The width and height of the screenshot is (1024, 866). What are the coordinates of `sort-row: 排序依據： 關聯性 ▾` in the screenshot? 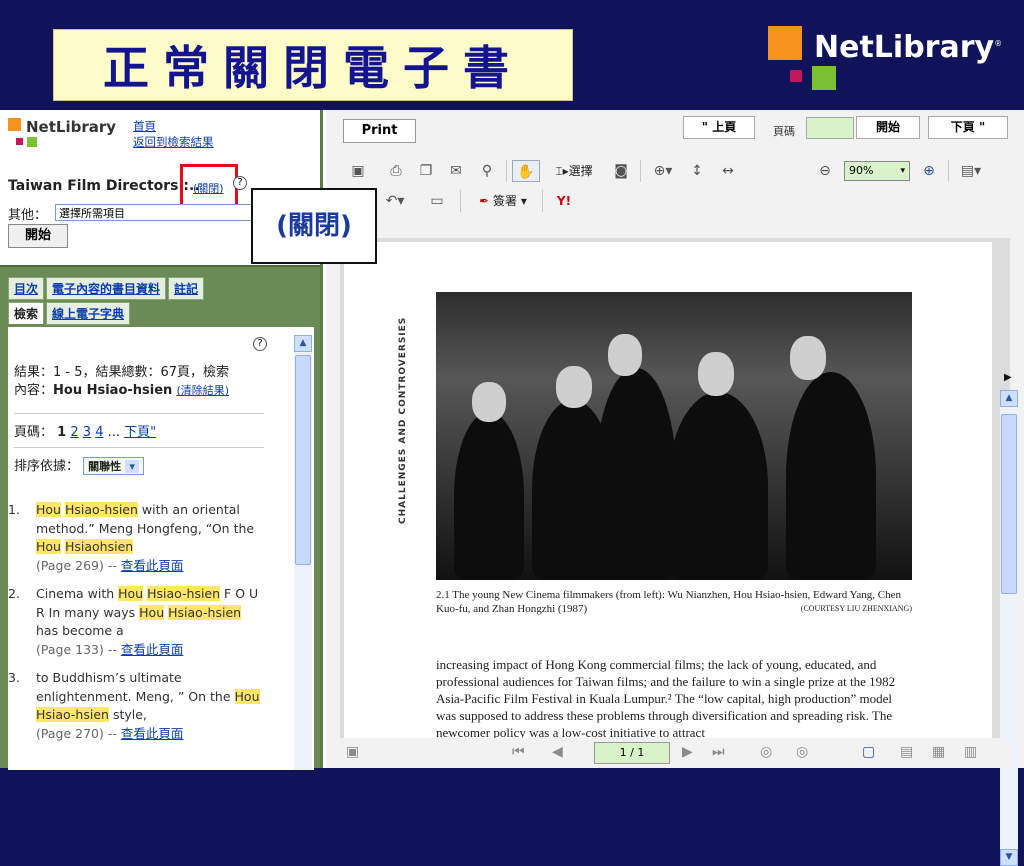 It's located at (79, 465).